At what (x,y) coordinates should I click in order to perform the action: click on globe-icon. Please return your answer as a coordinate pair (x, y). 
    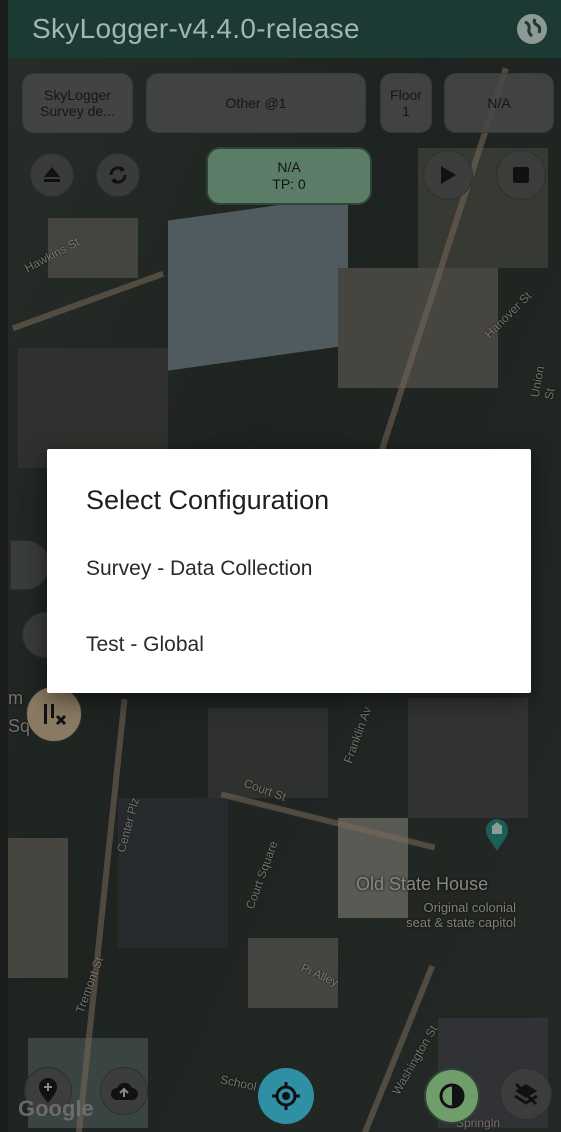
    Looking at the image, I should click on (532, 29).